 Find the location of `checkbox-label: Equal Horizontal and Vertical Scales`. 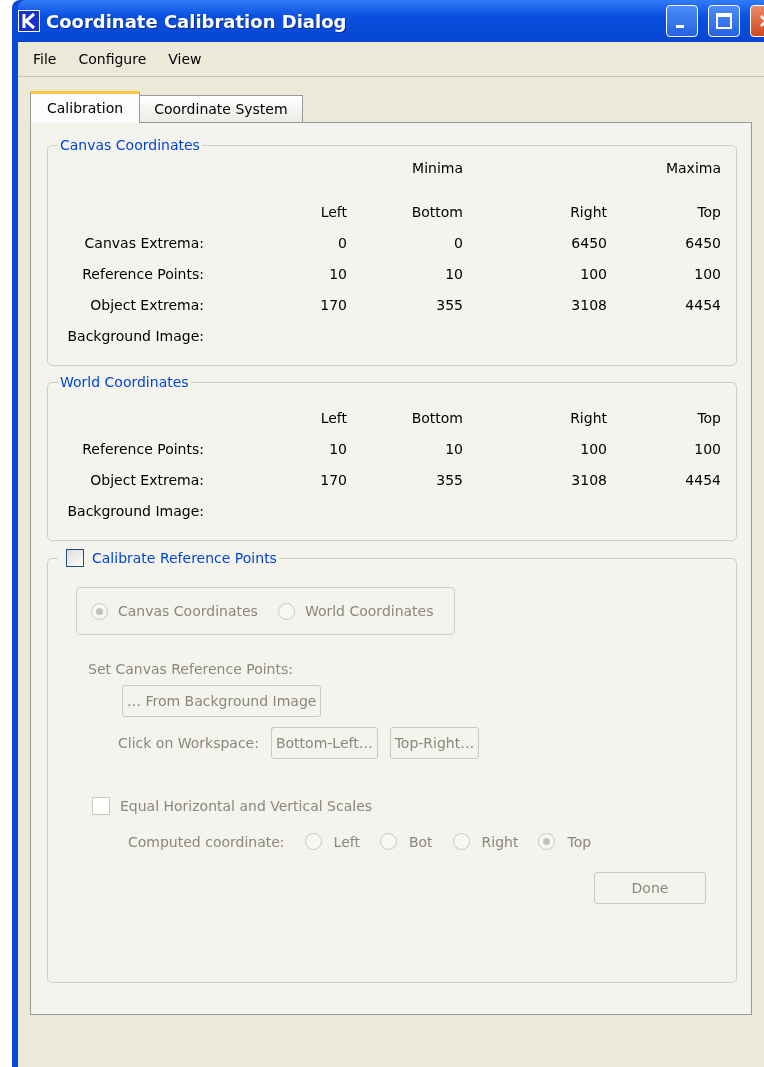

checkbox-label: Equal Horizontal and Vertical Scales is located at coordinates (246, 806).